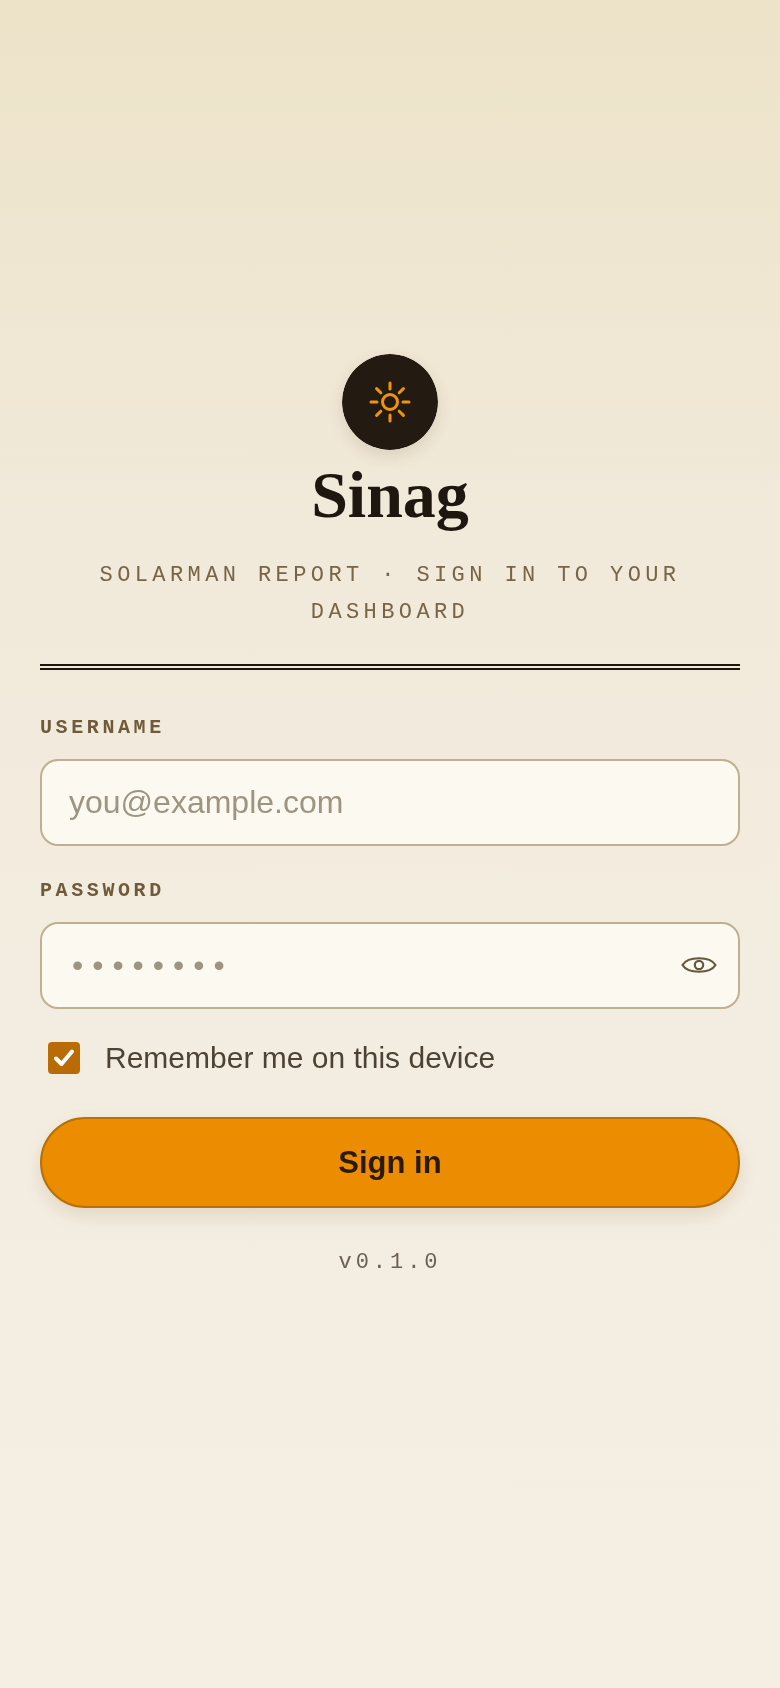  I want to click on version-text: v0.1.0, so click(390, 1263).